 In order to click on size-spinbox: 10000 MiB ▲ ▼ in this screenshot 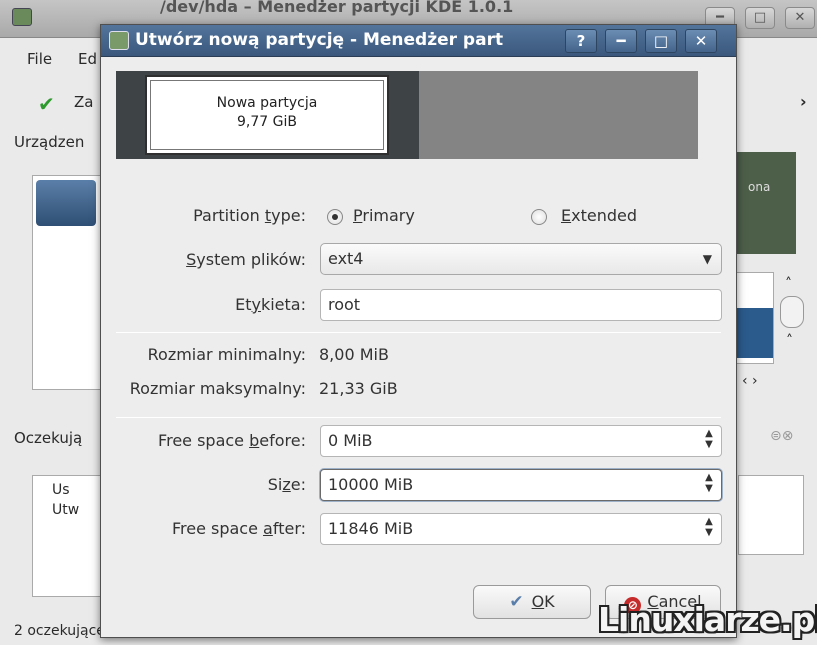, I will do `click(521, 485)`.